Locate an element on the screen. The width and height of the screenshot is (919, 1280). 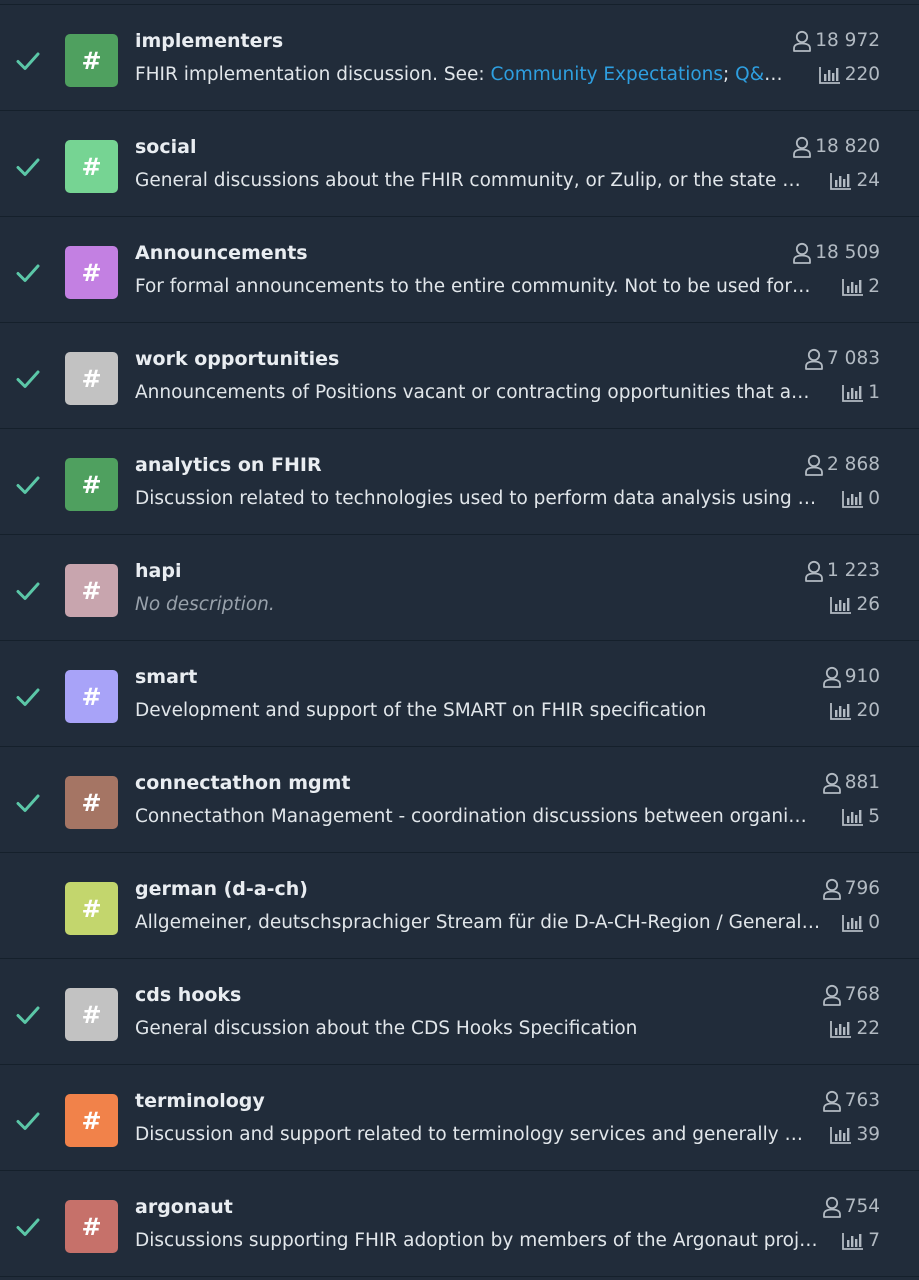
weekly-traffic: 1 is located at coordinates (860, 393).